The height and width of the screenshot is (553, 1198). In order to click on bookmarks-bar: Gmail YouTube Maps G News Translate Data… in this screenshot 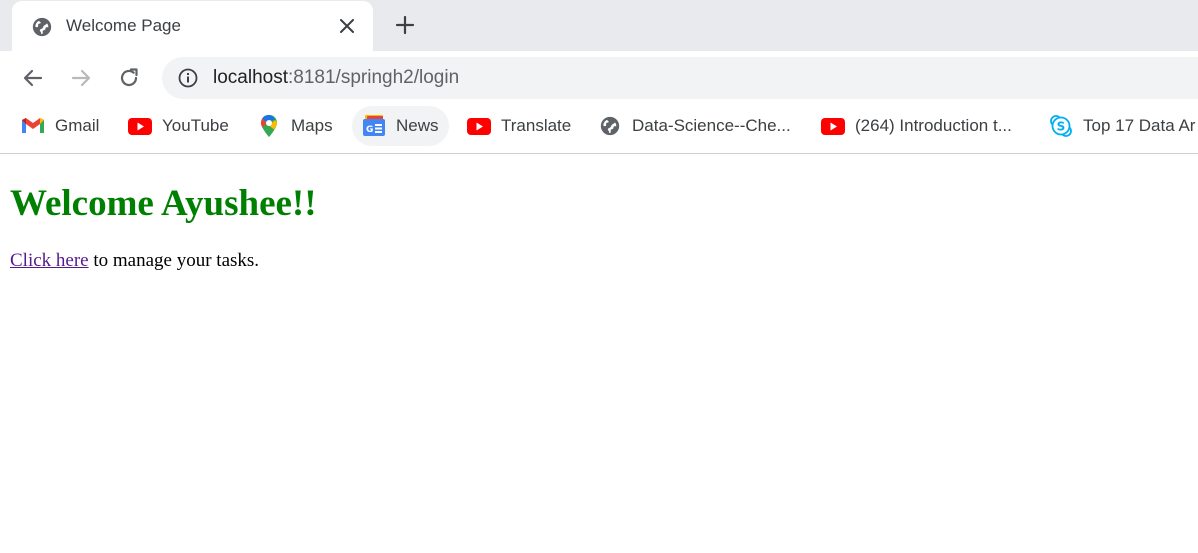, I will do `click(599, 129)`.